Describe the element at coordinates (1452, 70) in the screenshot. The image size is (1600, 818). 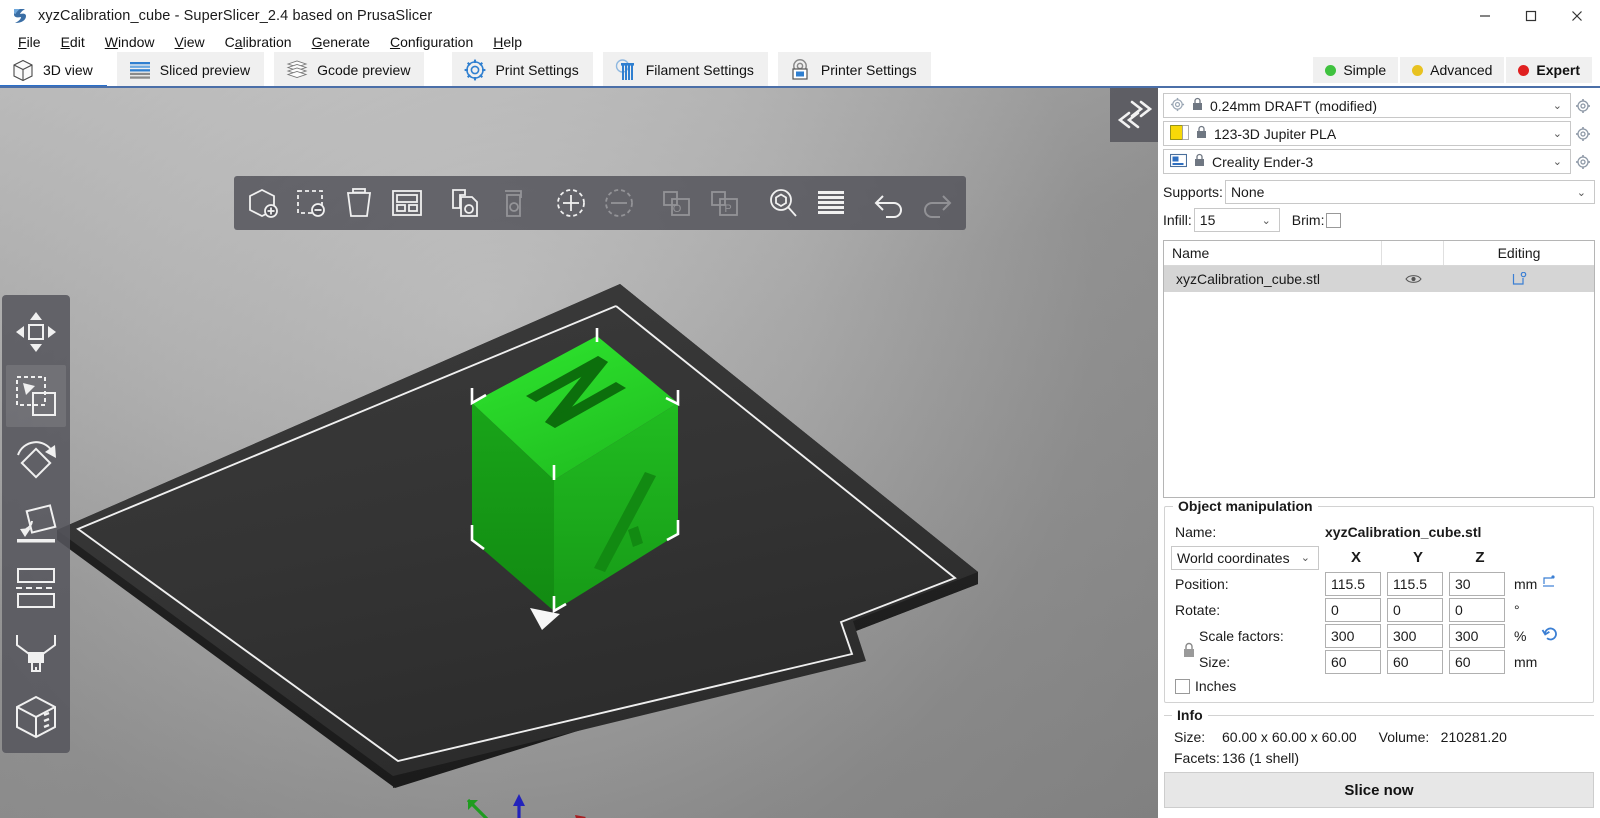
I see `mode-advanced: Advanced` at that location.